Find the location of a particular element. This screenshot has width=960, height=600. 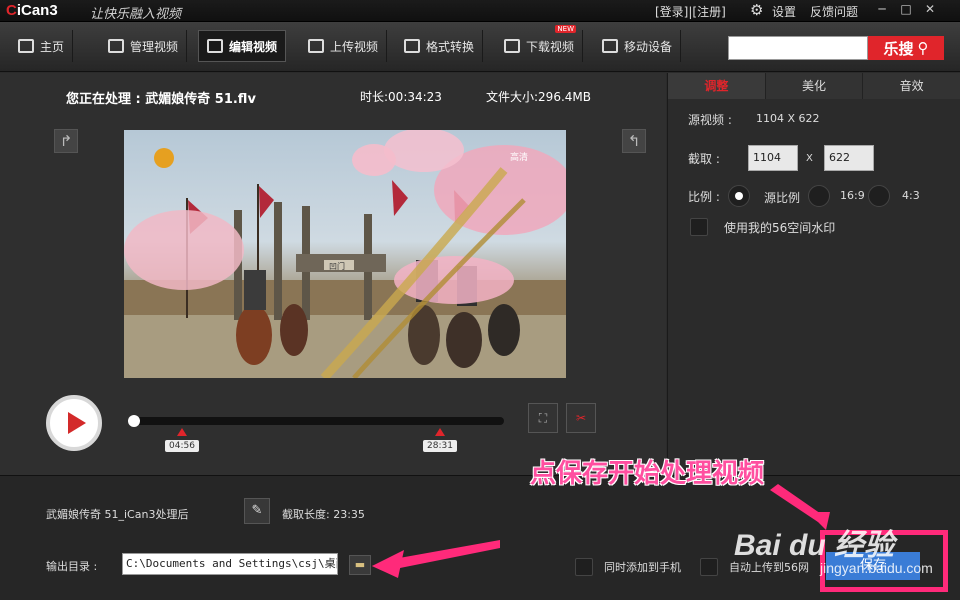

gear-icon: ⚙ is located at coordinates (756, 10).